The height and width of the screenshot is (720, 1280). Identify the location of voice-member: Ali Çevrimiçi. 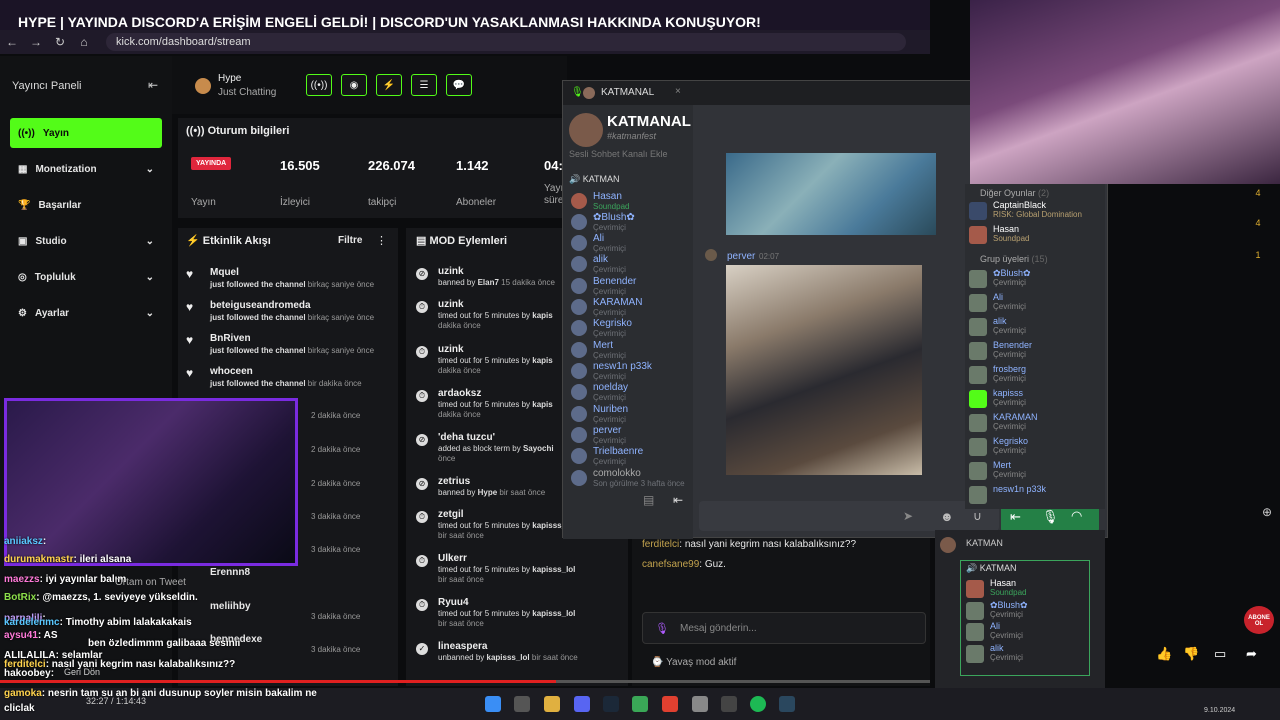
(629, 243).